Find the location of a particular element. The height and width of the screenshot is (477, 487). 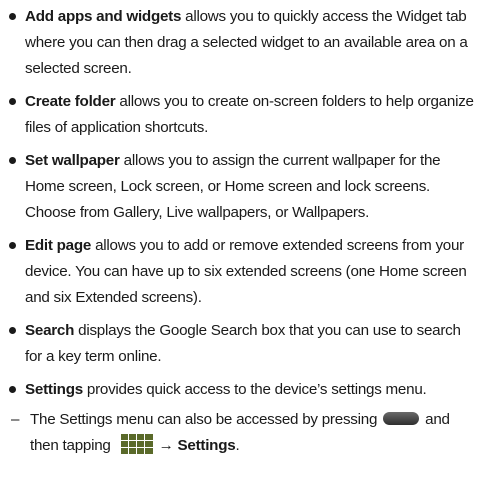

term-label: Add apps and widgets is located at coordinates (103, 16).